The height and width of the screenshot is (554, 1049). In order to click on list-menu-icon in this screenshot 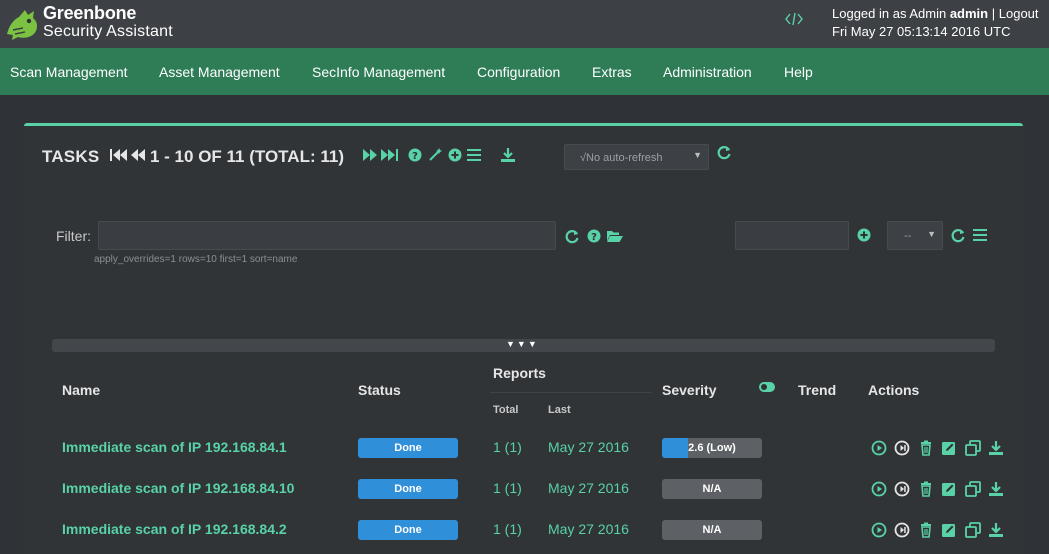, I will do `click(474, 155)`.